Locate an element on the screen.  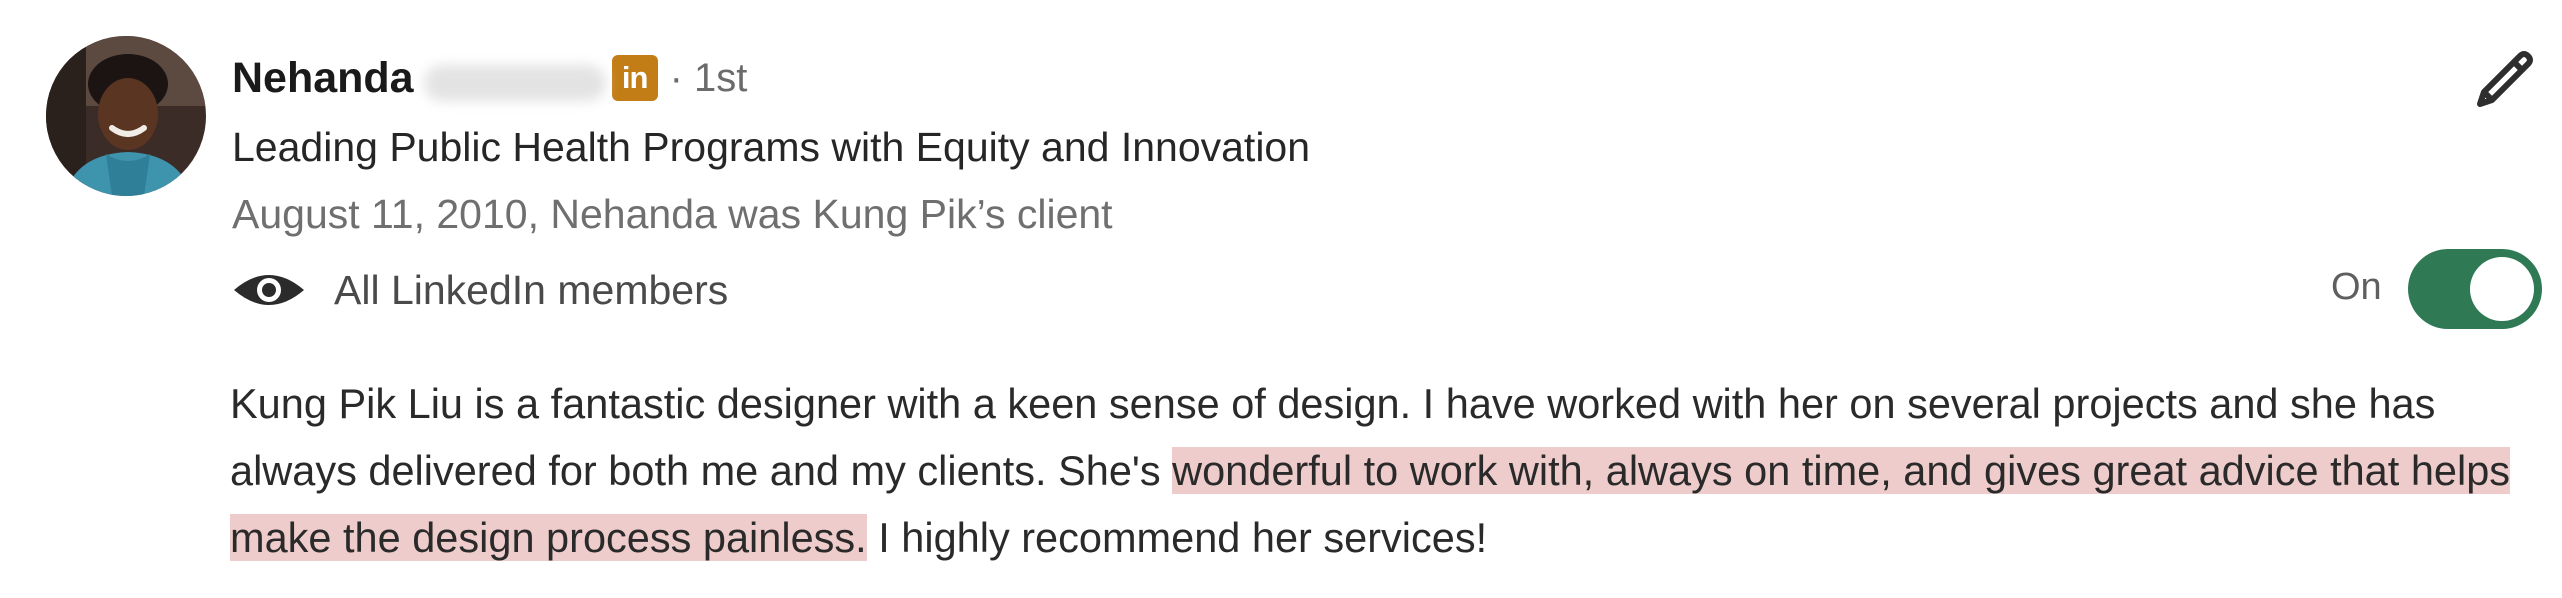
profile-photo is located at coordinates (126, 116).